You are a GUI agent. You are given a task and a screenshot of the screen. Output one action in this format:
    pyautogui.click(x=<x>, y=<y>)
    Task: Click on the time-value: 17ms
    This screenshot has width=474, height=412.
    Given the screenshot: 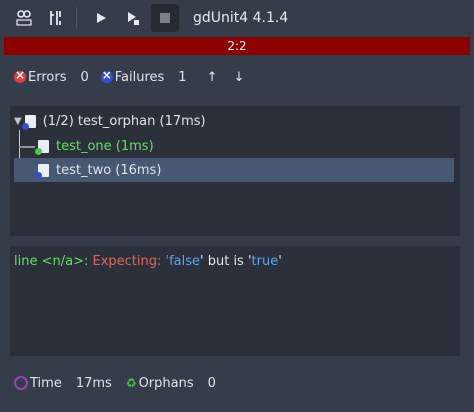 What is the action you would take?
    pyautogui.click(x=93, y=383)
    